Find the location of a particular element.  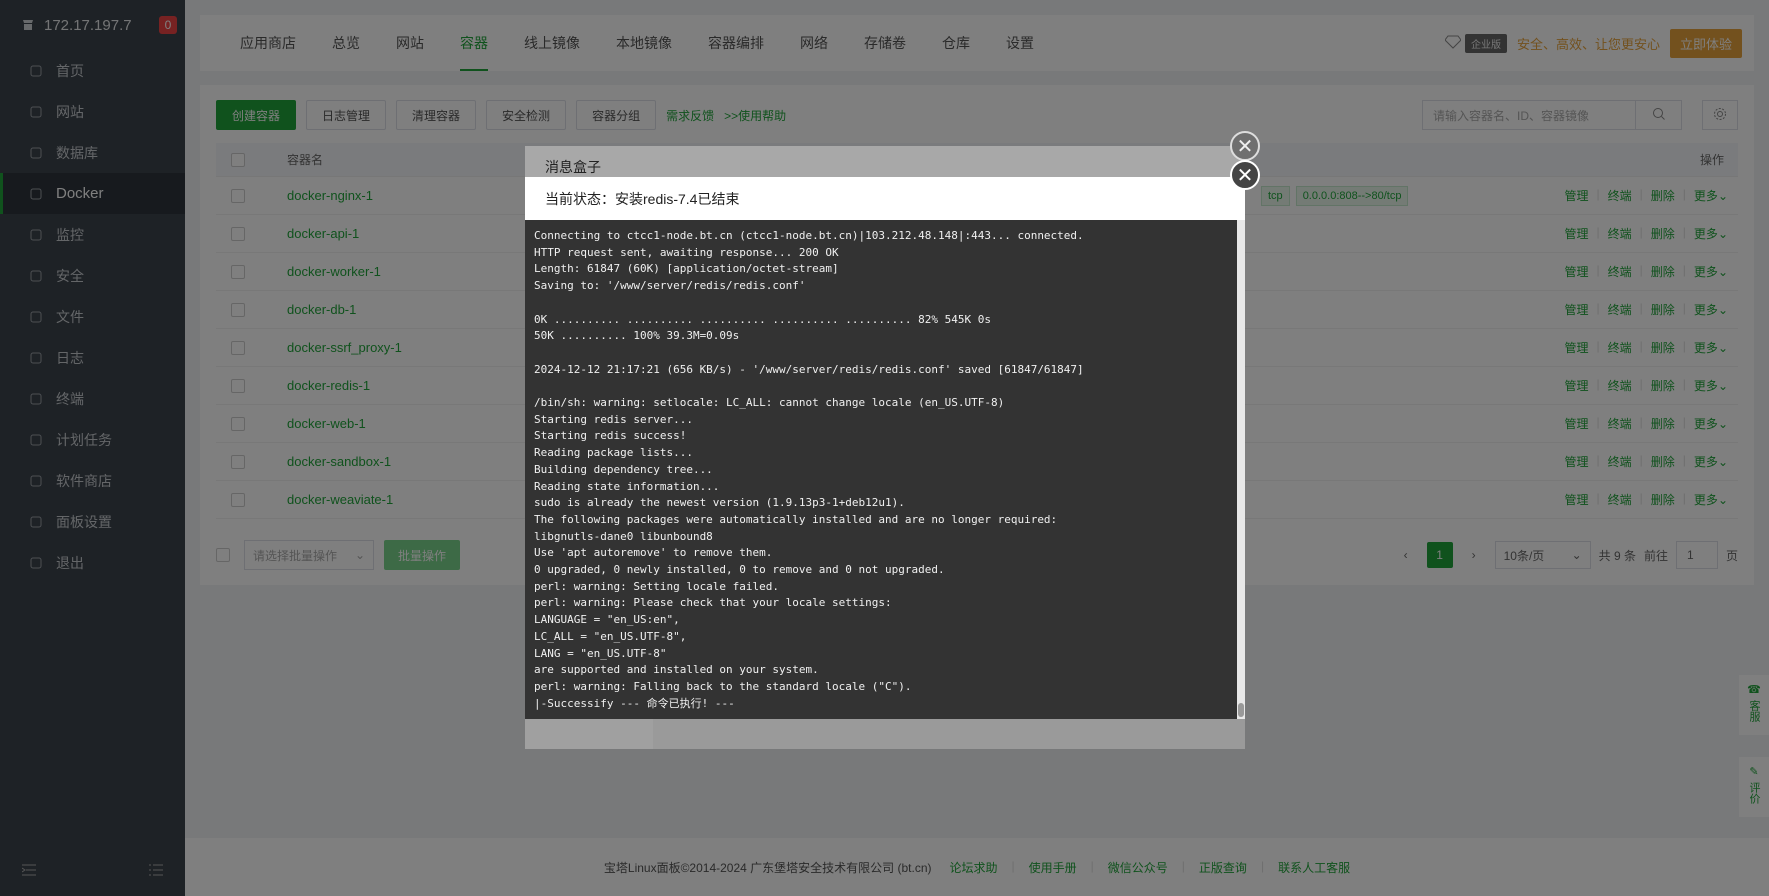

install-log-close-button: ✕ is located at coordinates (1245, 175).